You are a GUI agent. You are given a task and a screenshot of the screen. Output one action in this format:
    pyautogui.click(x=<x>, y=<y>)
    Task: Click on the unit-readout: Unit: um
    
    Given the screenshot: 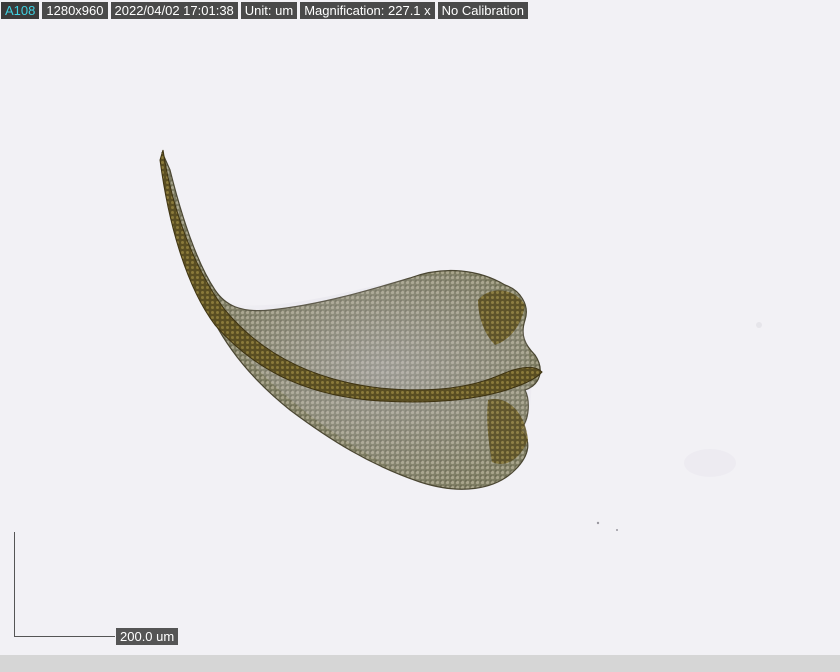 What is the action you would take?
    pyautogui.click(x=269, y=10)
    